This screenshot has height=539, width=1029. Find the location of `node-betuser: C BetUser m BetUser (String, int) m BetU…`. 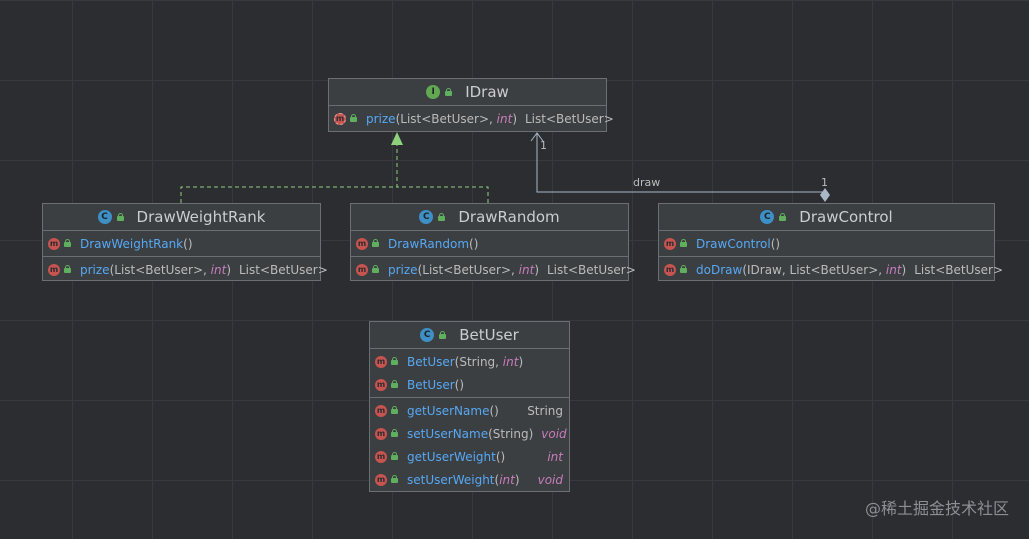

node-betuser: C BetUser m BetUser (String, int) m BetU… is located at coordinates (469, 406).